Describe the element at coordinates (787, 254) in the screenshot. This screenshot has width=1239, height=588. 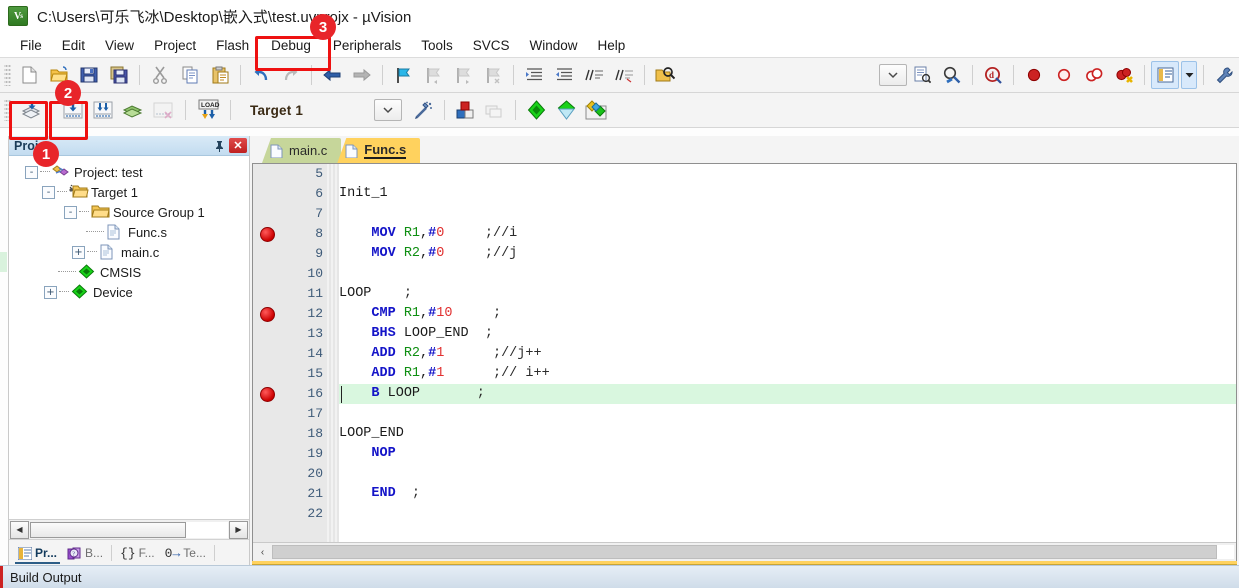
I see `code-line: MOV R2,#0 ;//j` at that location.